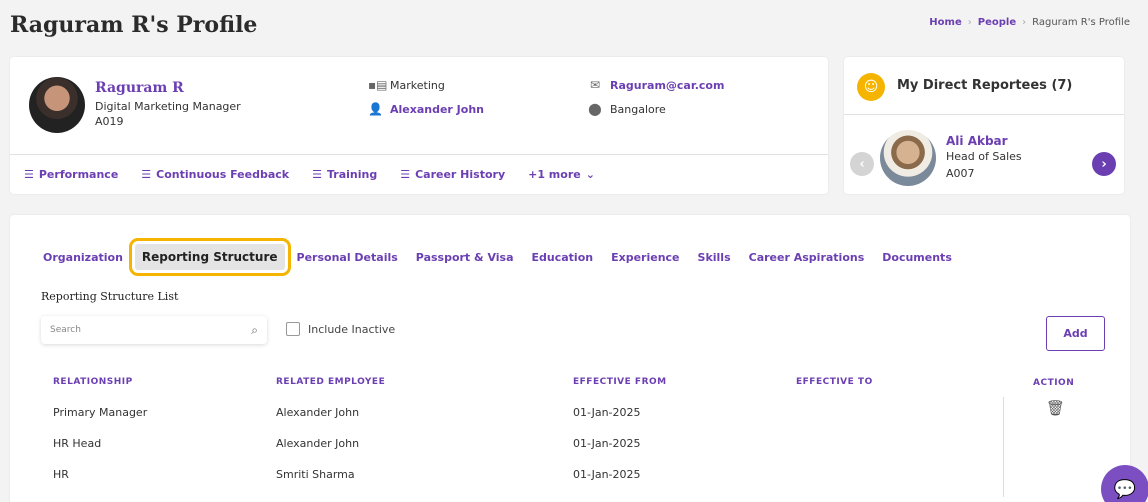 The height and width of the screenshot is (502, 1148). I want to click on location-value: Bangalore, so click(638, 109).